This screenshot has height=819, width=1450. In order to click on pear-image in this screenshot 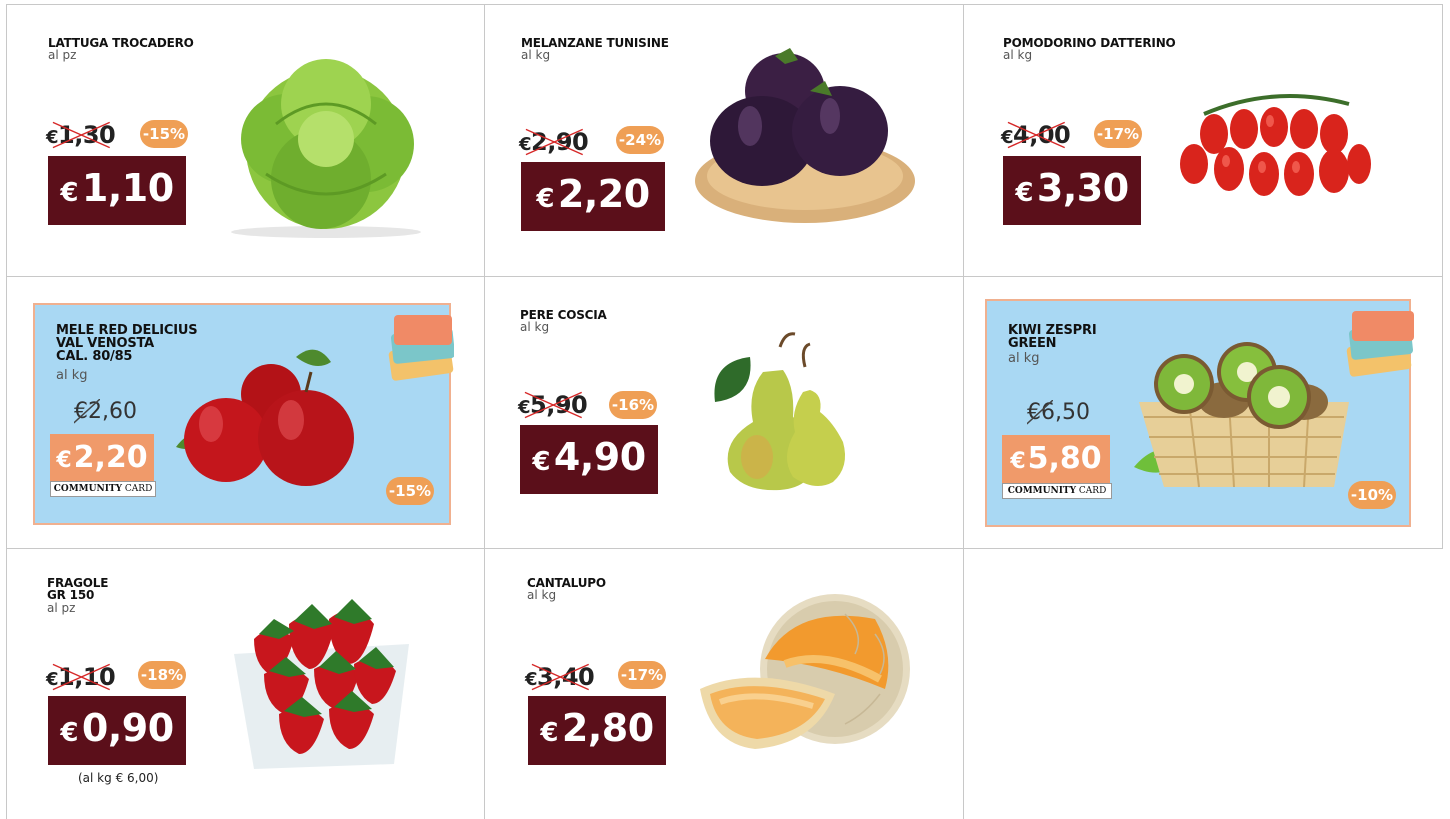, I will do `click(780, 411)`.